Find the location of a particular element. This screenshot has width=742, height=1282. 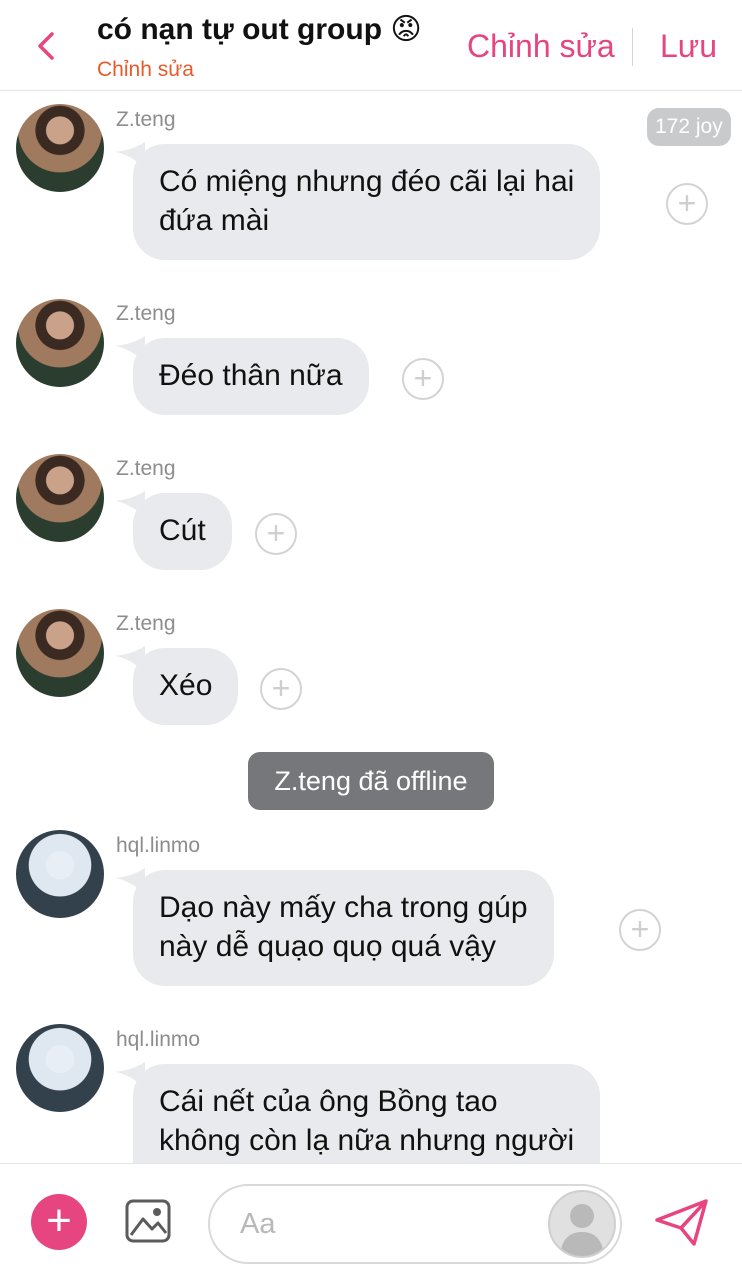

send-icon is located at coordinates (681, 1222).